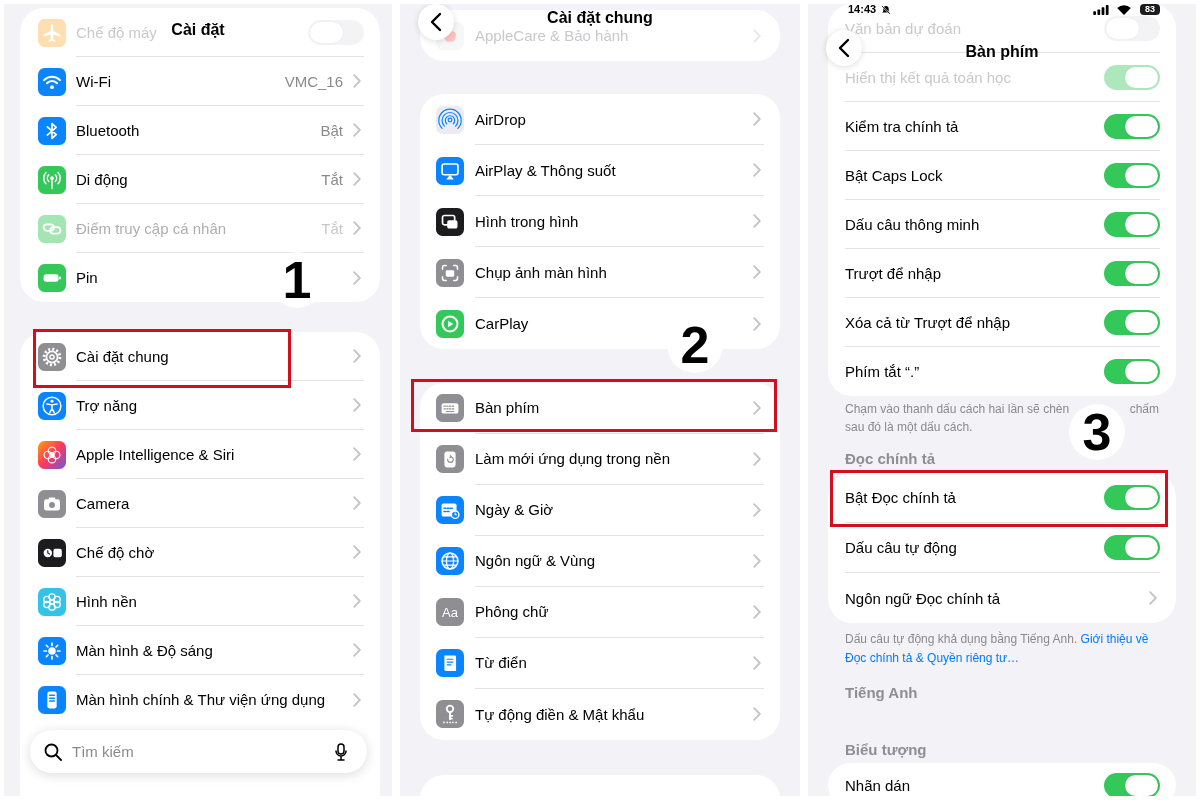 This screenshot has height=800, width=1200. Describe the element at coordinates (52, 454) in the screenshot. I see `rosette-icon` at that location.